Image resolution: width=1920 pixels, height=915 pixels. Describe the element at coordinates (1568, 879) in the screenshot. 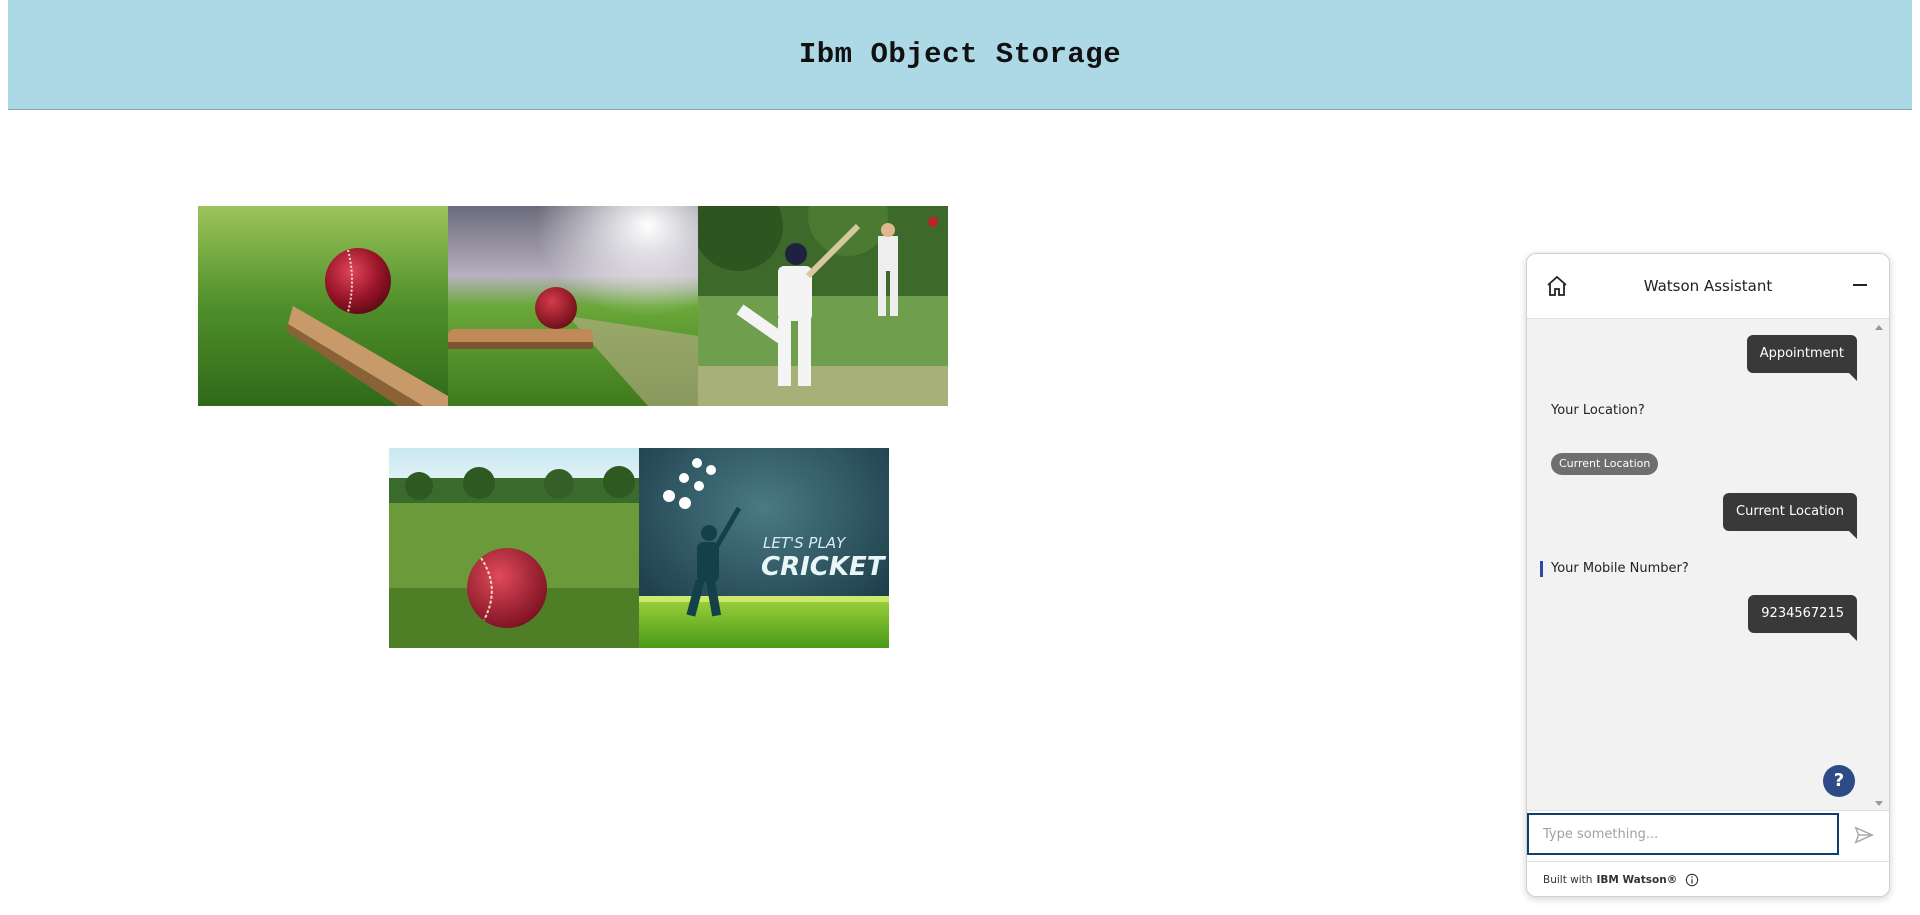

I see `built-with-label: Built with` at that location.